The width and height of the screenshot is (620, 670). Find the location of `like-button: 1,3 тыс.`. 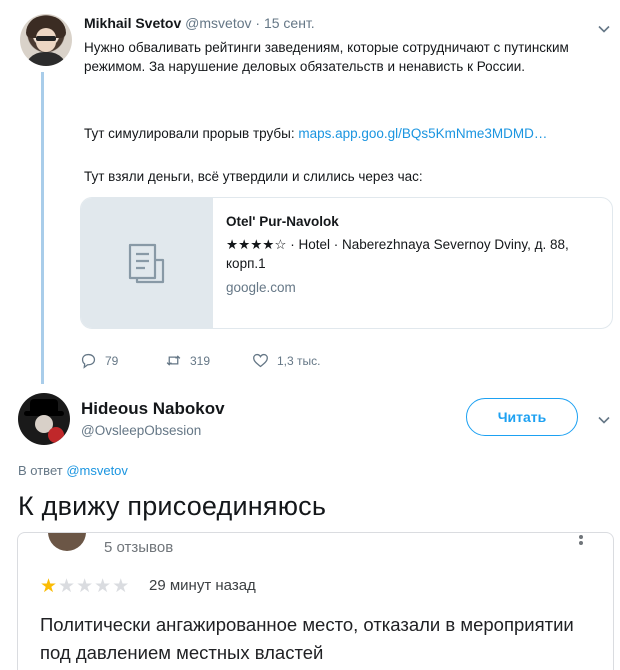

like-button: 1,3 тыс. is located at coordinates (286, 360).